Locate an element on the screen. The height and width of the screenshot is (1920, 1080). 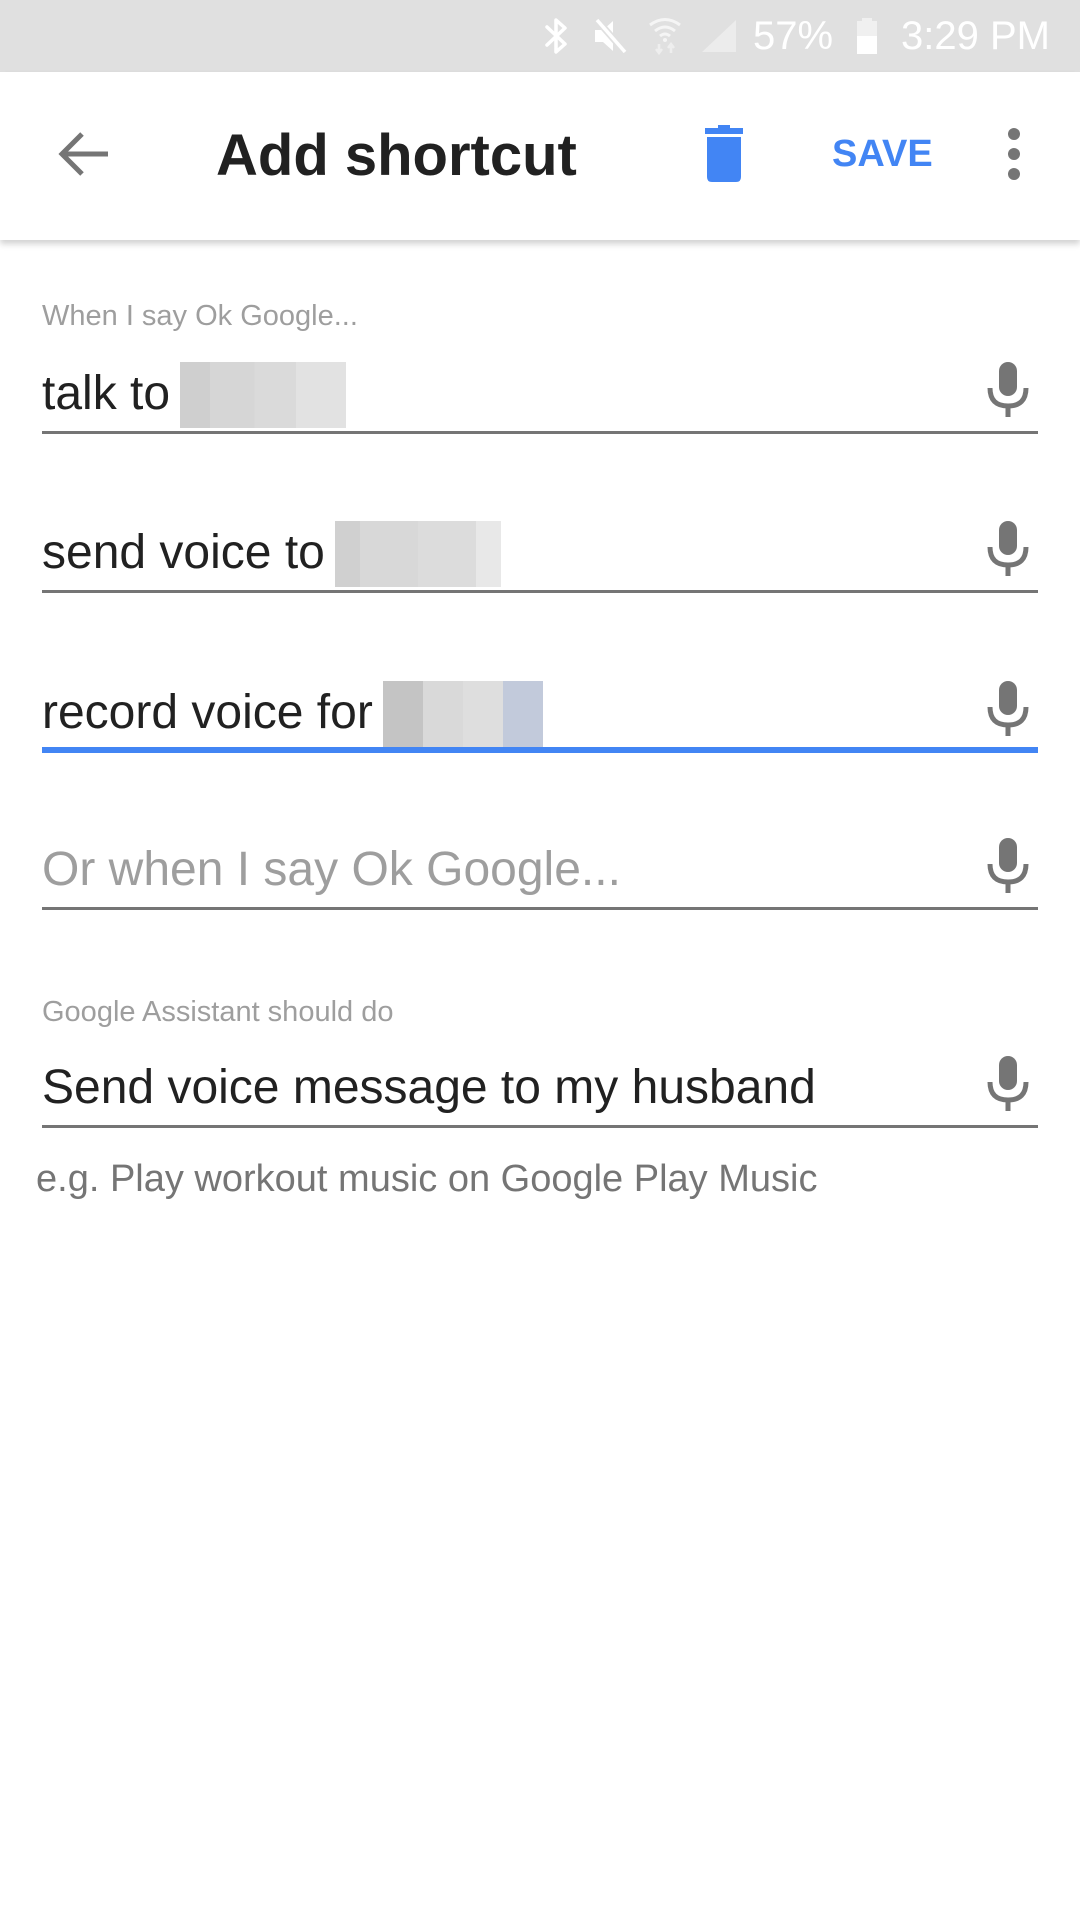
battery-icon is located at coordinates (867, 36).